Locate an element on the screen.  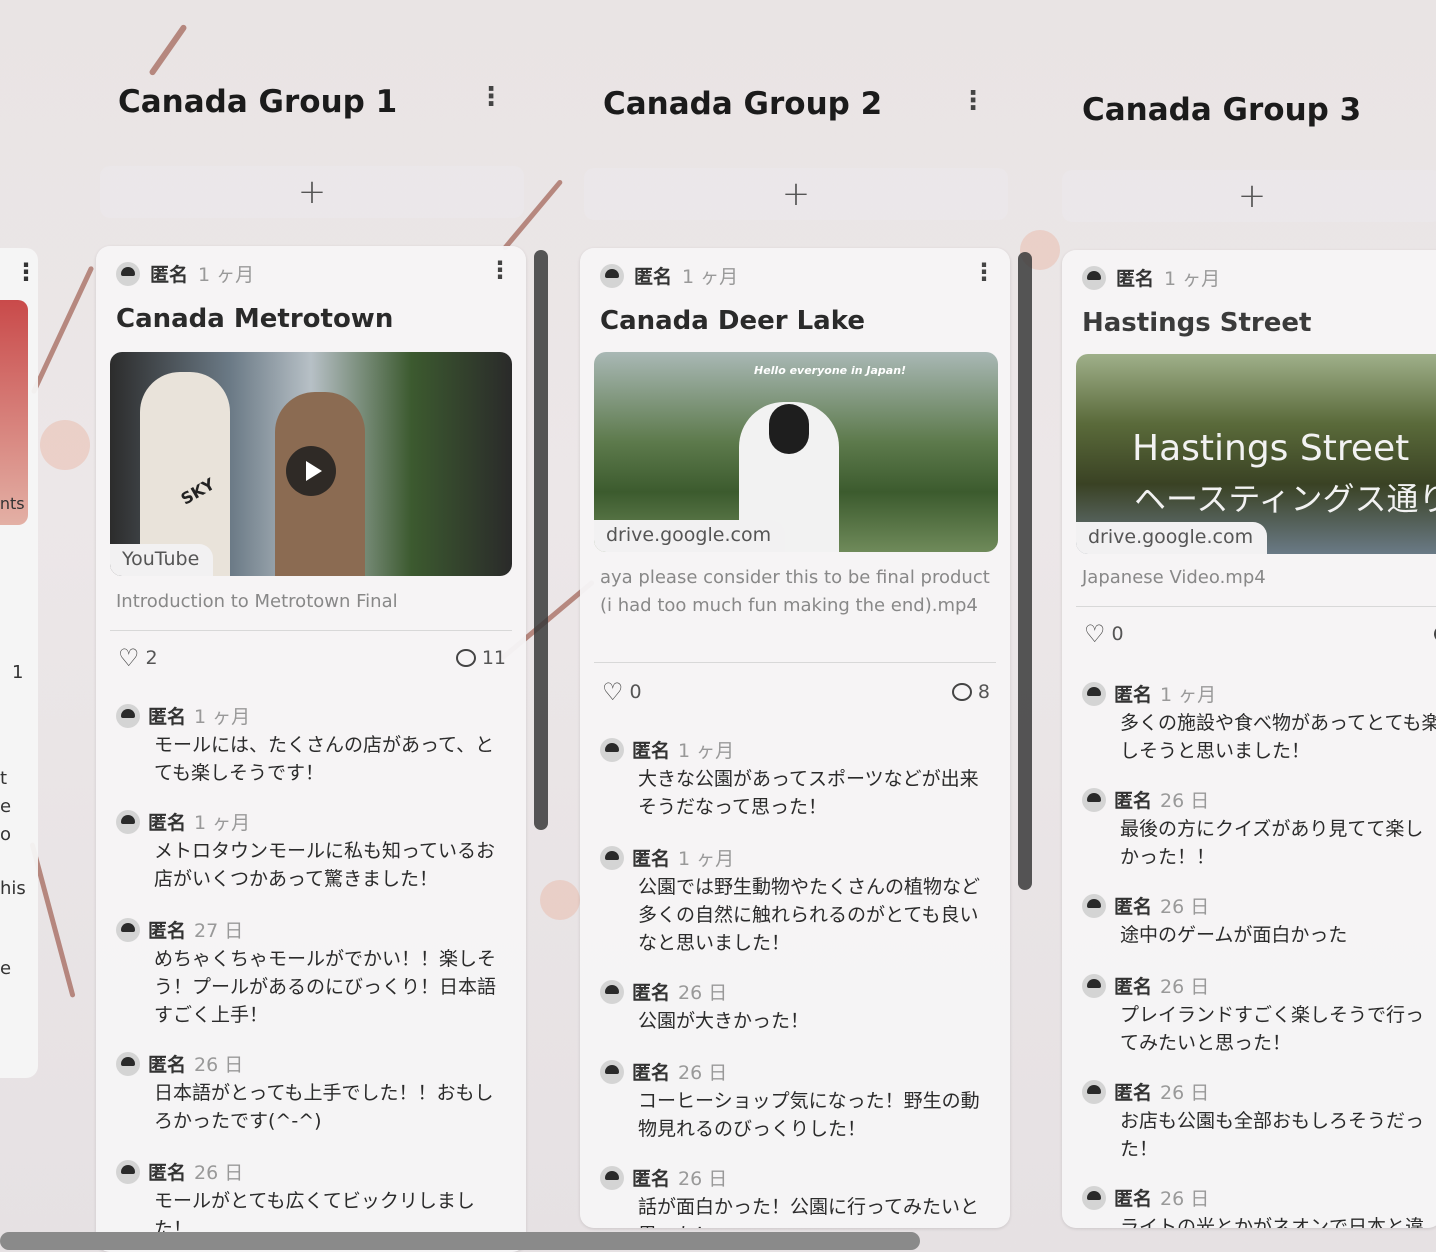
comment-text: 最後の方にクイズがあり見てて楽しかった！！ is located at coordinates (1272, 843).